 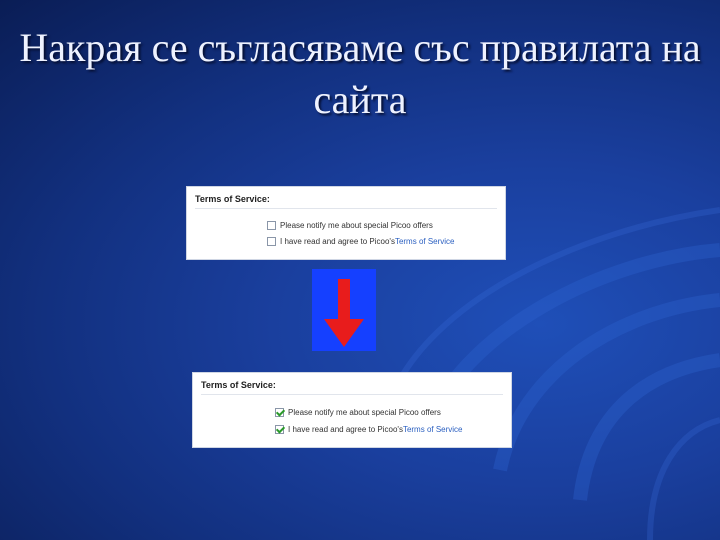 I want to click on offers-checkbox, so click(x=271, y=225).